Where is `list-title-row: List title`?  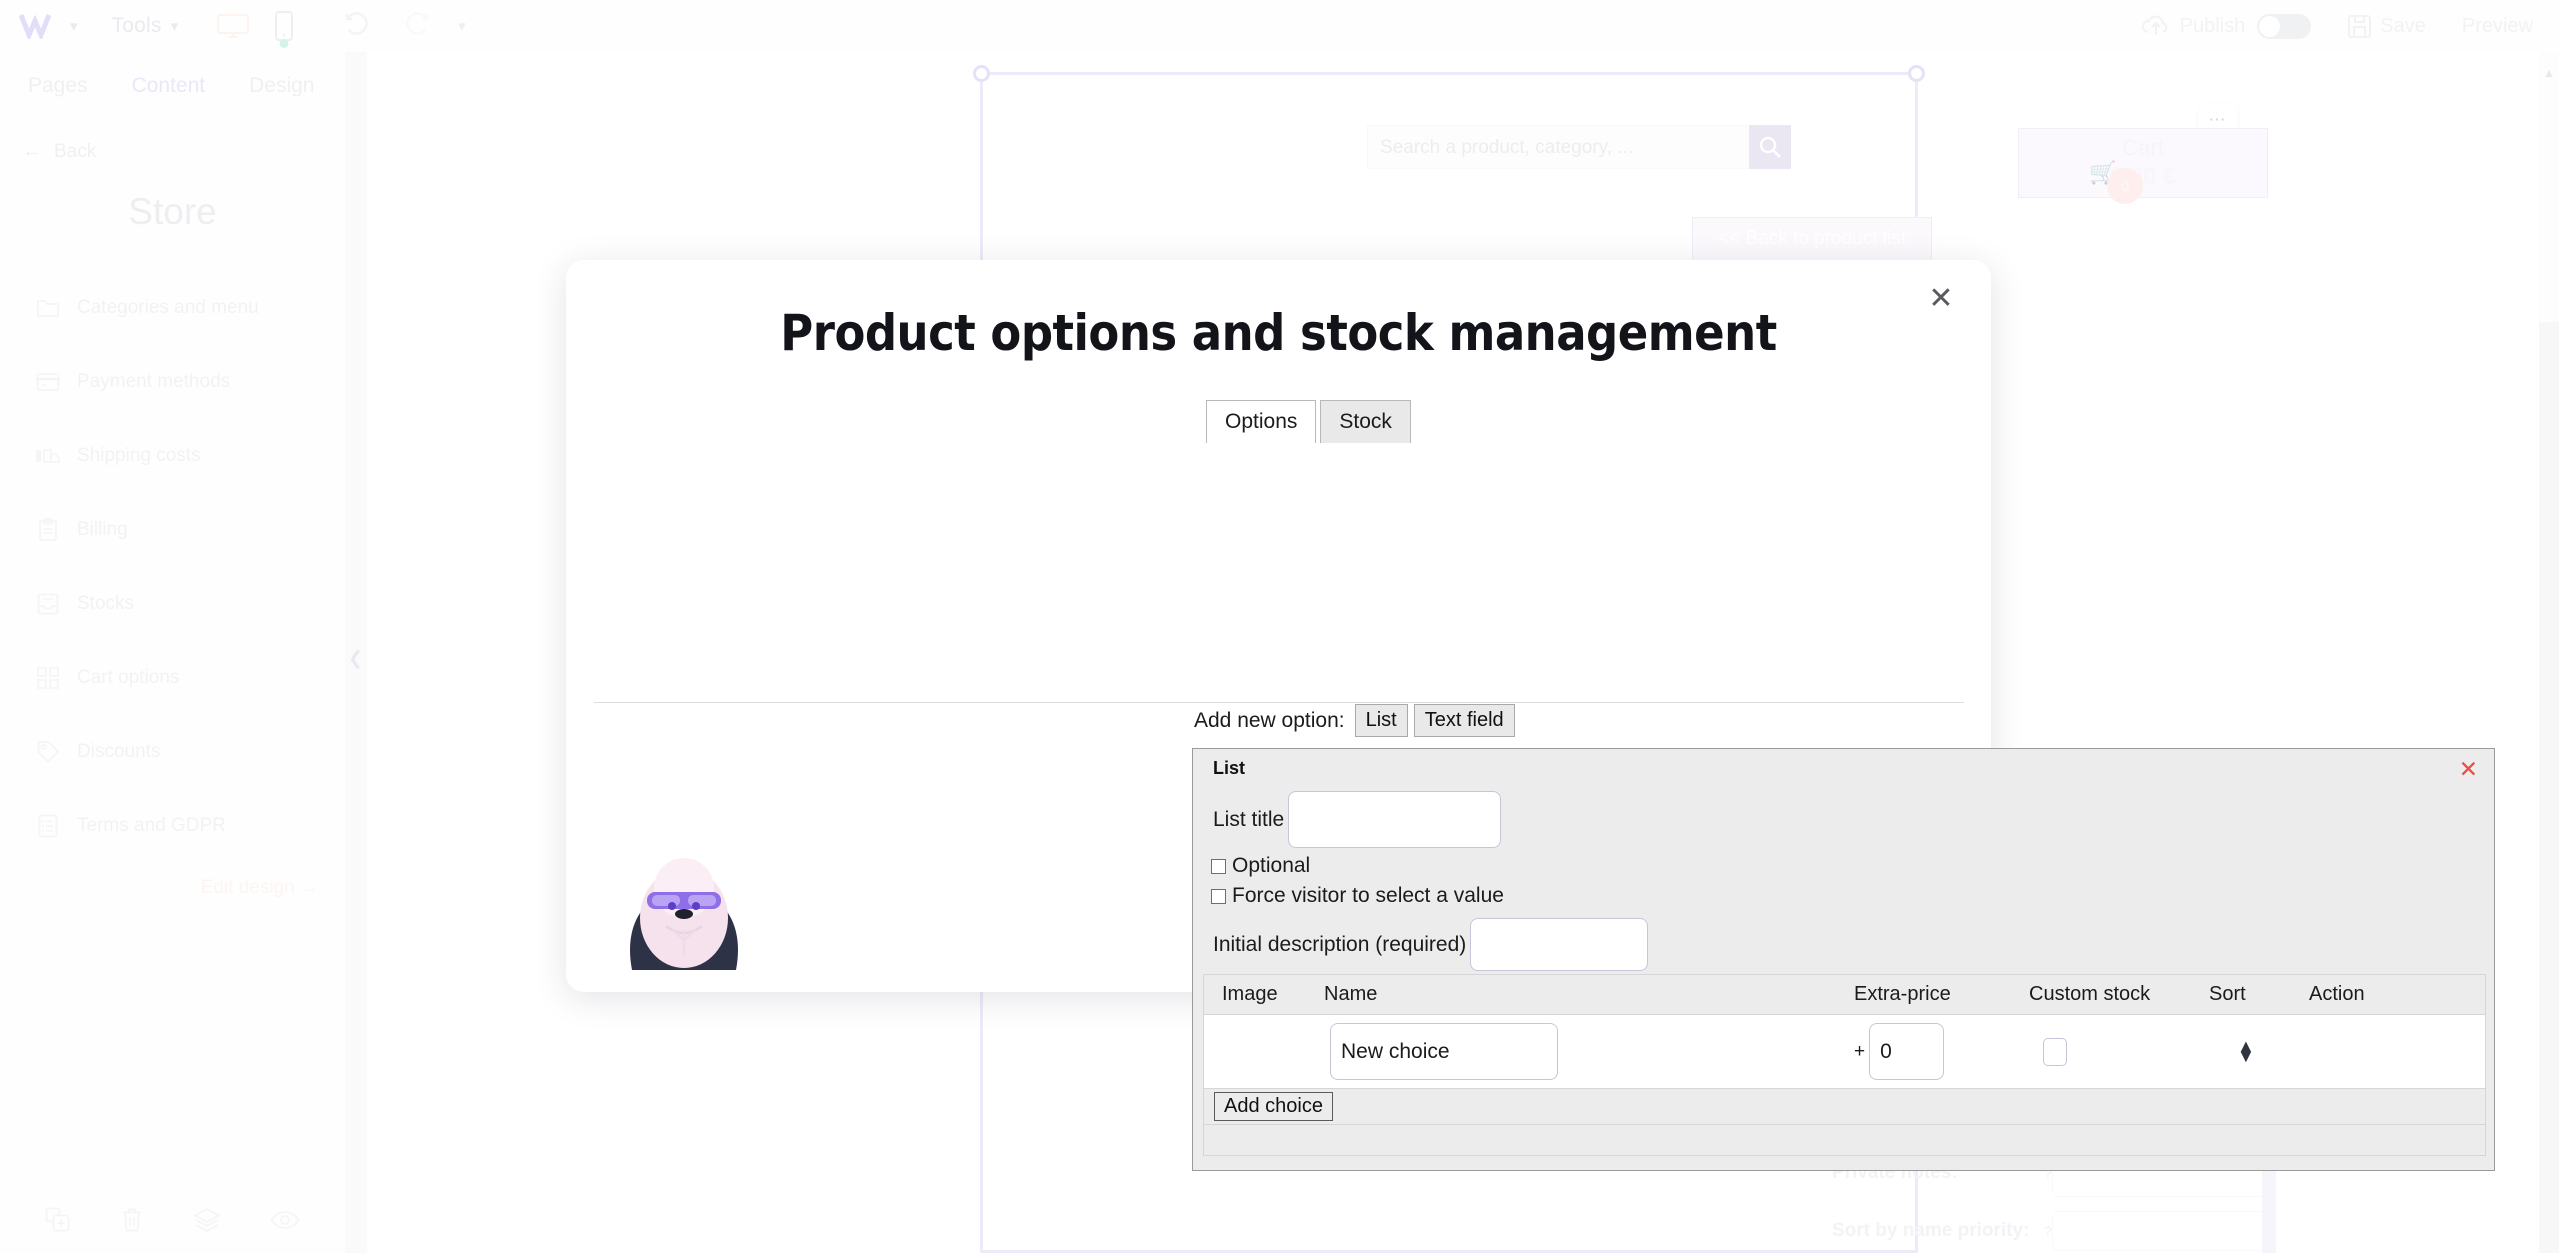
list-title-row: List title is located at coordinates (1843, 819).